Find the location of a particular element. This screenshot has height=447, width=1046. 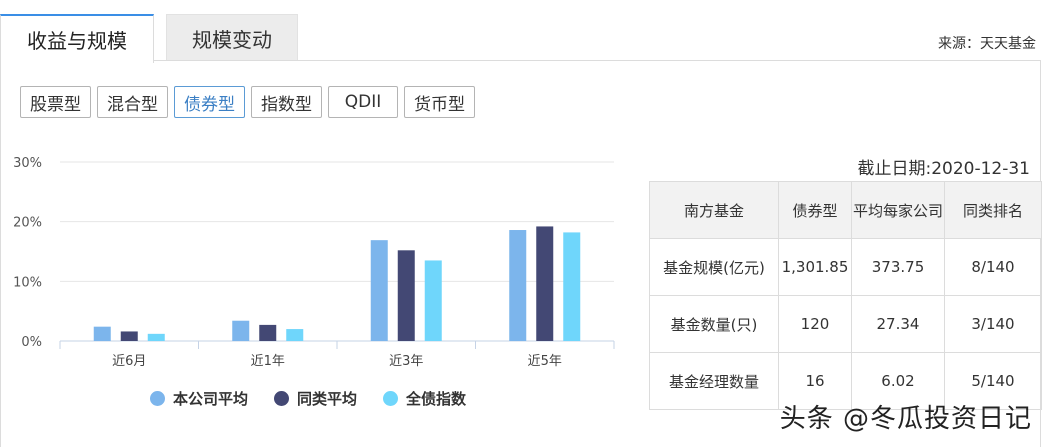

table-cell: 27.34 is located at coordinates (898, 324).